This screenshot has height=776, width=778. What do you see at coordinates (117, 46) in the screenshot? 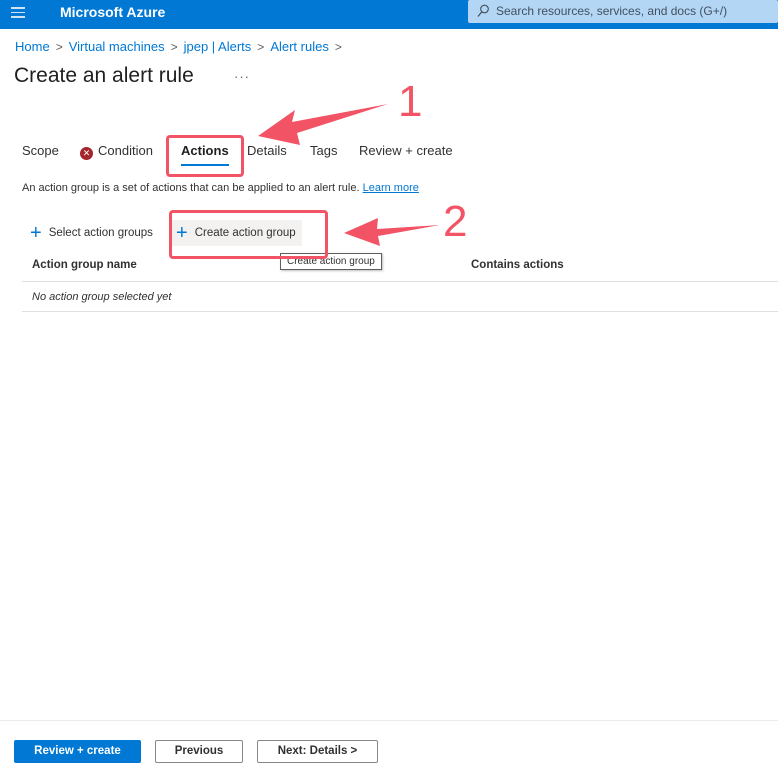
I see `breadcrumb-virtual-machines: Virtual machines` at bounding box center [117, 46].